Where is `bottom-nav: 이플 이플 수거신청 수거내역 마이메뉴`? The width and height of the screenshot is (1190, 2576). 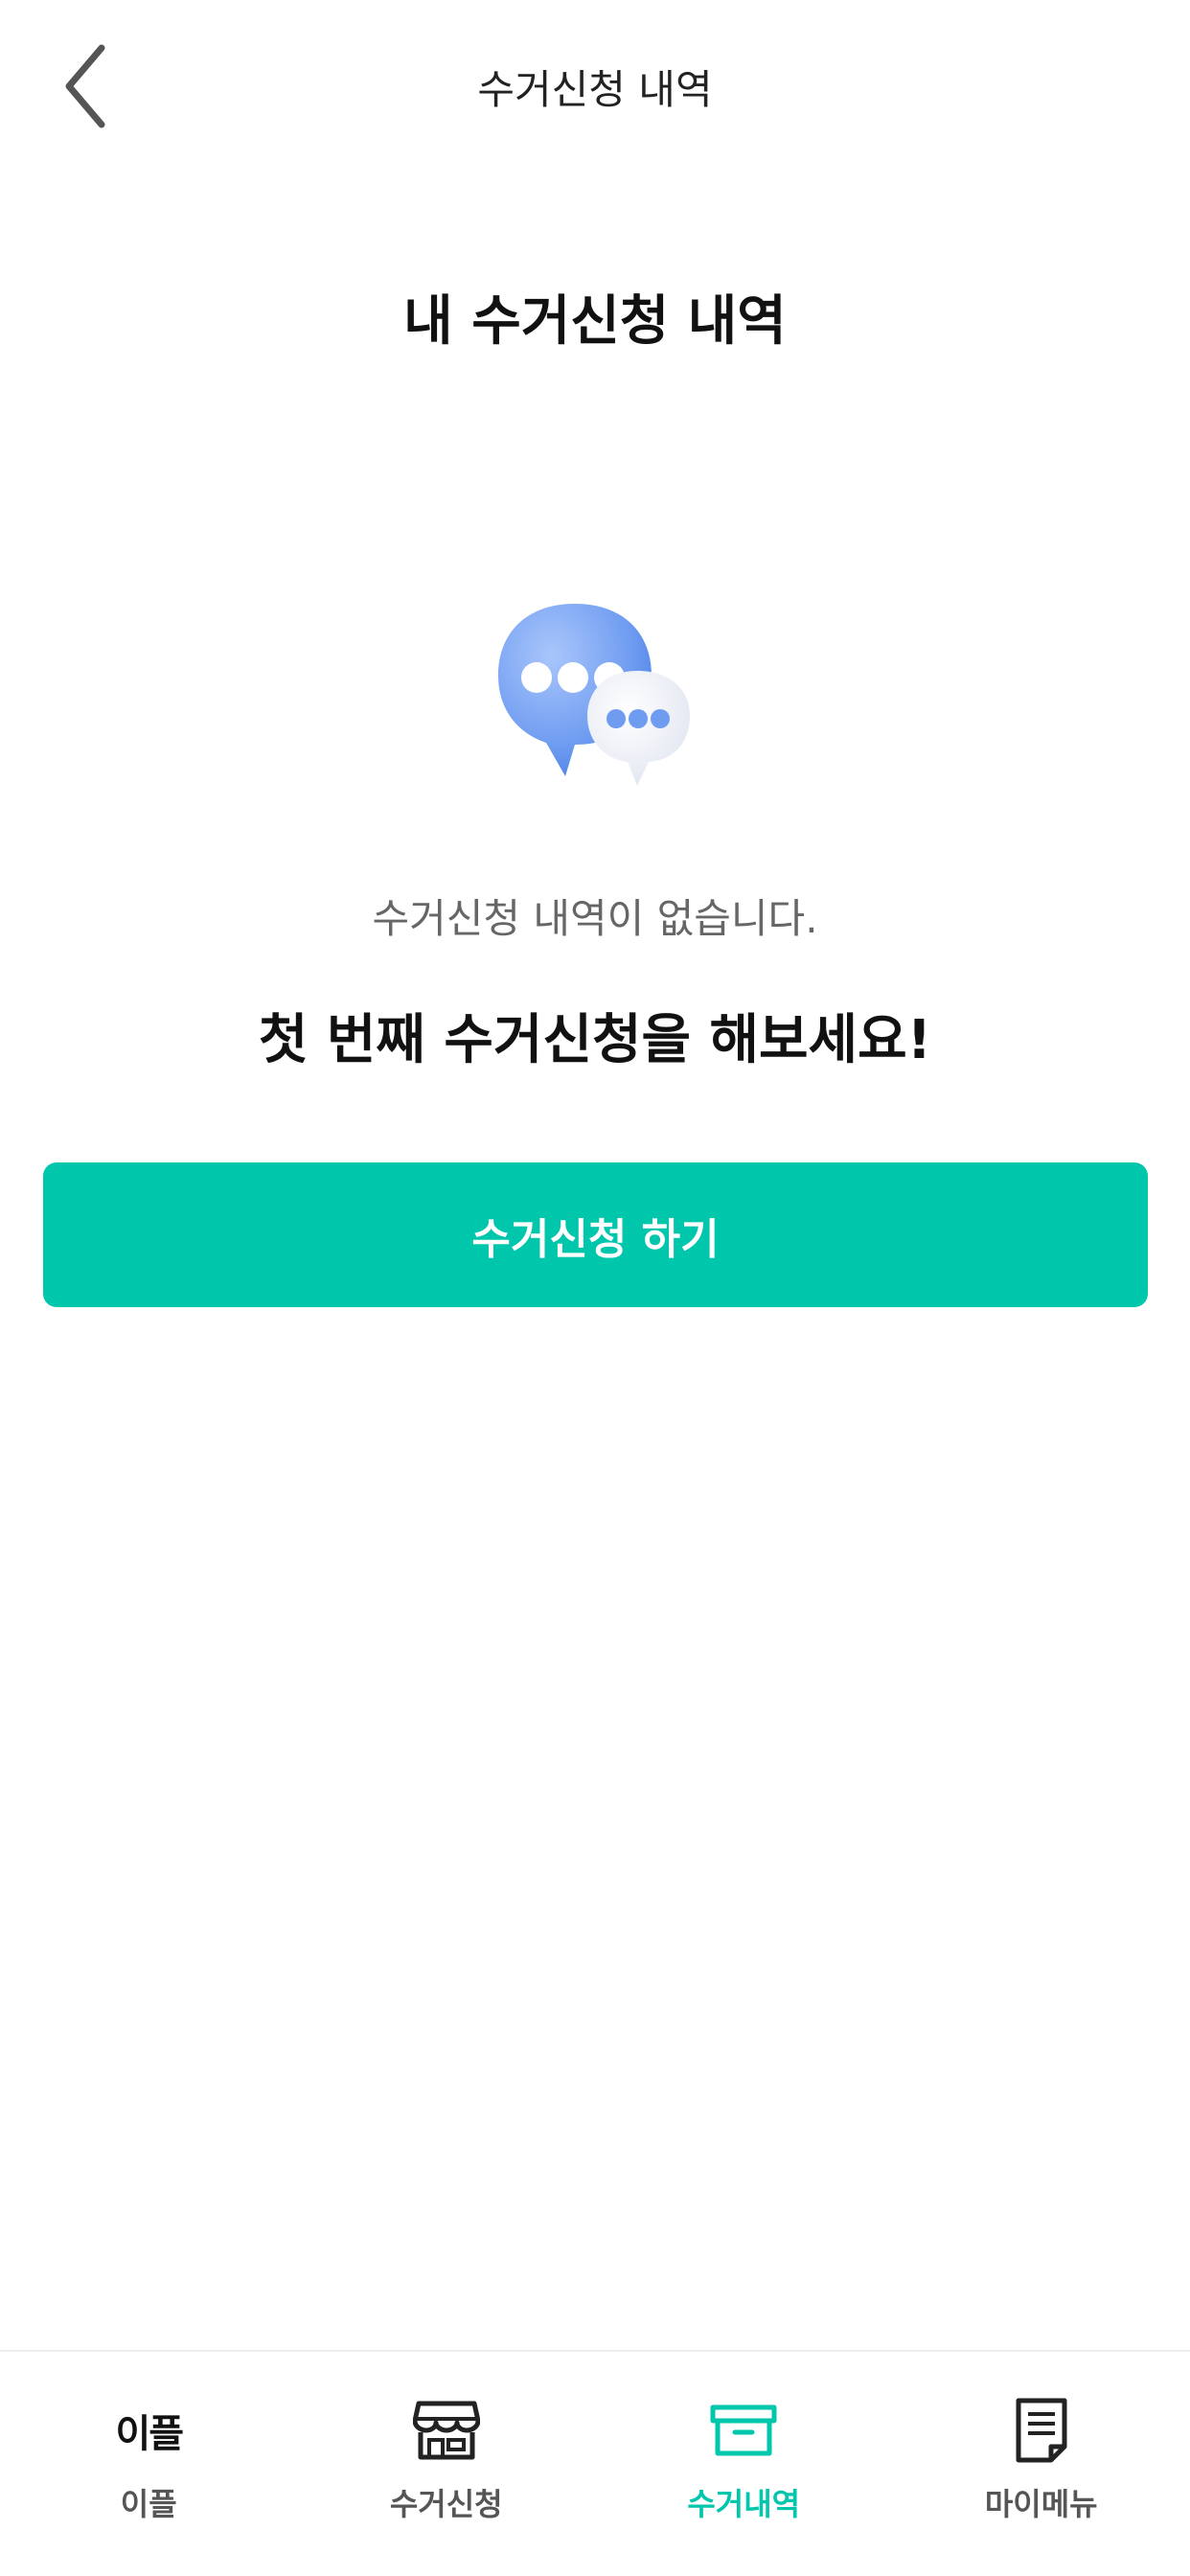
bottom-nav: 이플 이플 수거신청 수거내역 마이메뉴 is located at coordinates (595, 2463).